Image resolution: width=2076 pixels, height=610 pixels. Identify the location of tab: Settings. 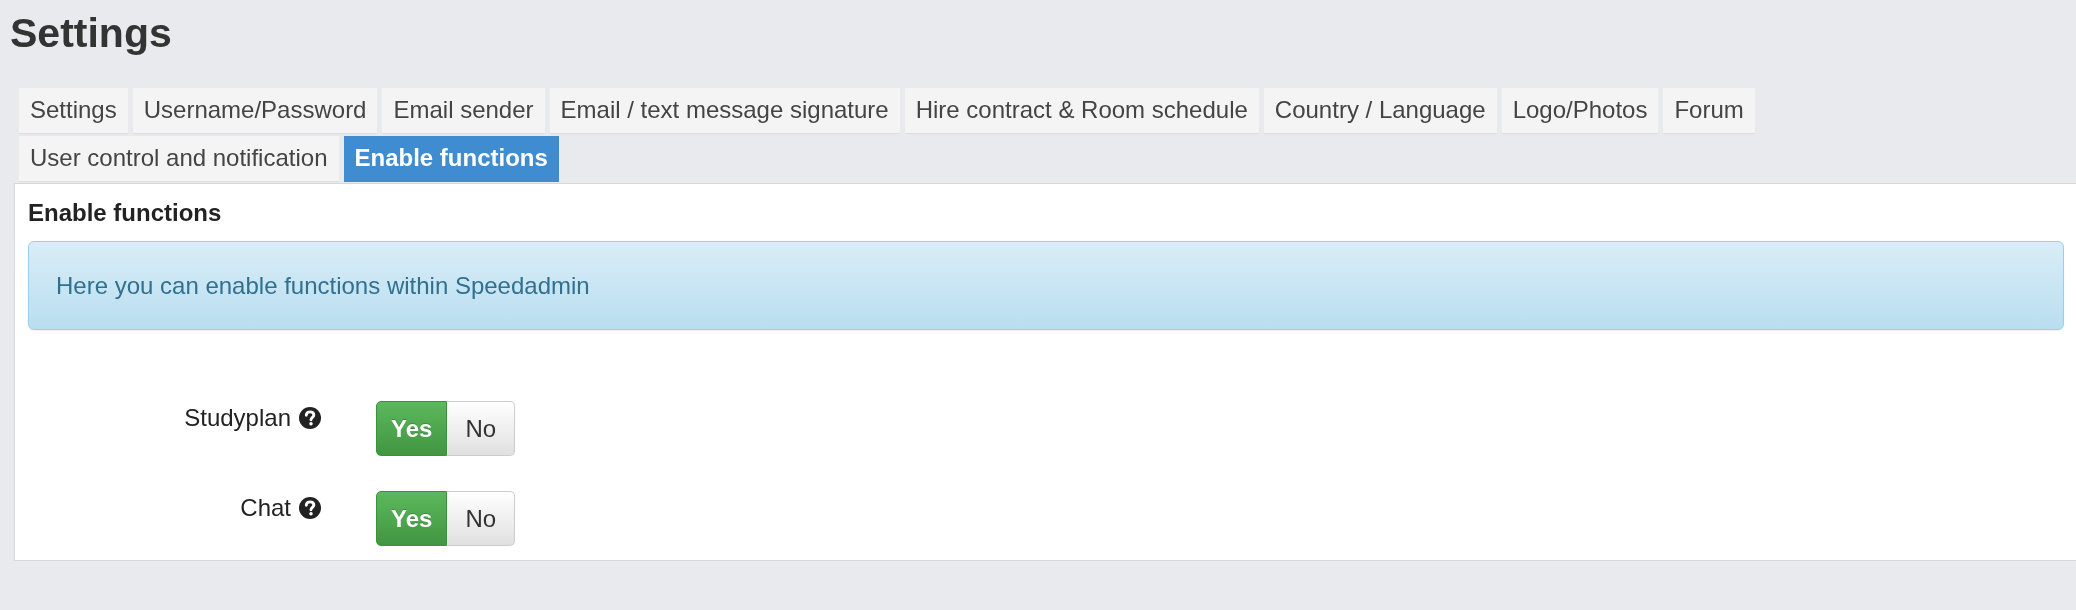
(73, 111).